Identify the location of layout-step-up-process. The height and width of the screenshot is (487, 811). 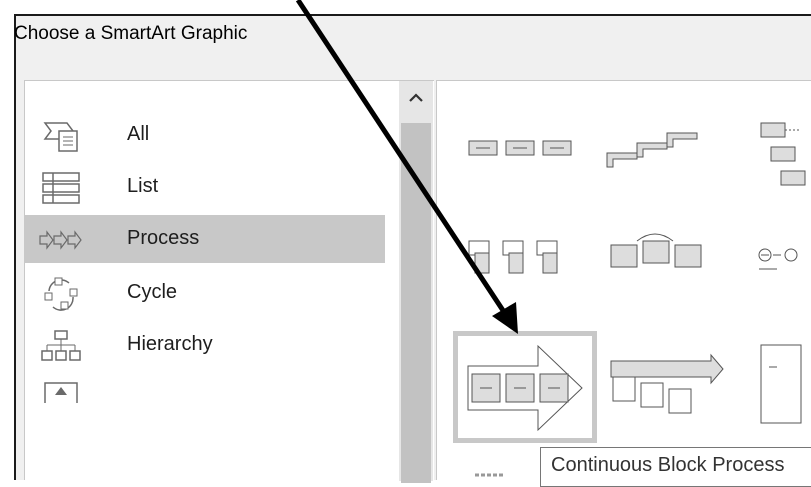
(667, 147).